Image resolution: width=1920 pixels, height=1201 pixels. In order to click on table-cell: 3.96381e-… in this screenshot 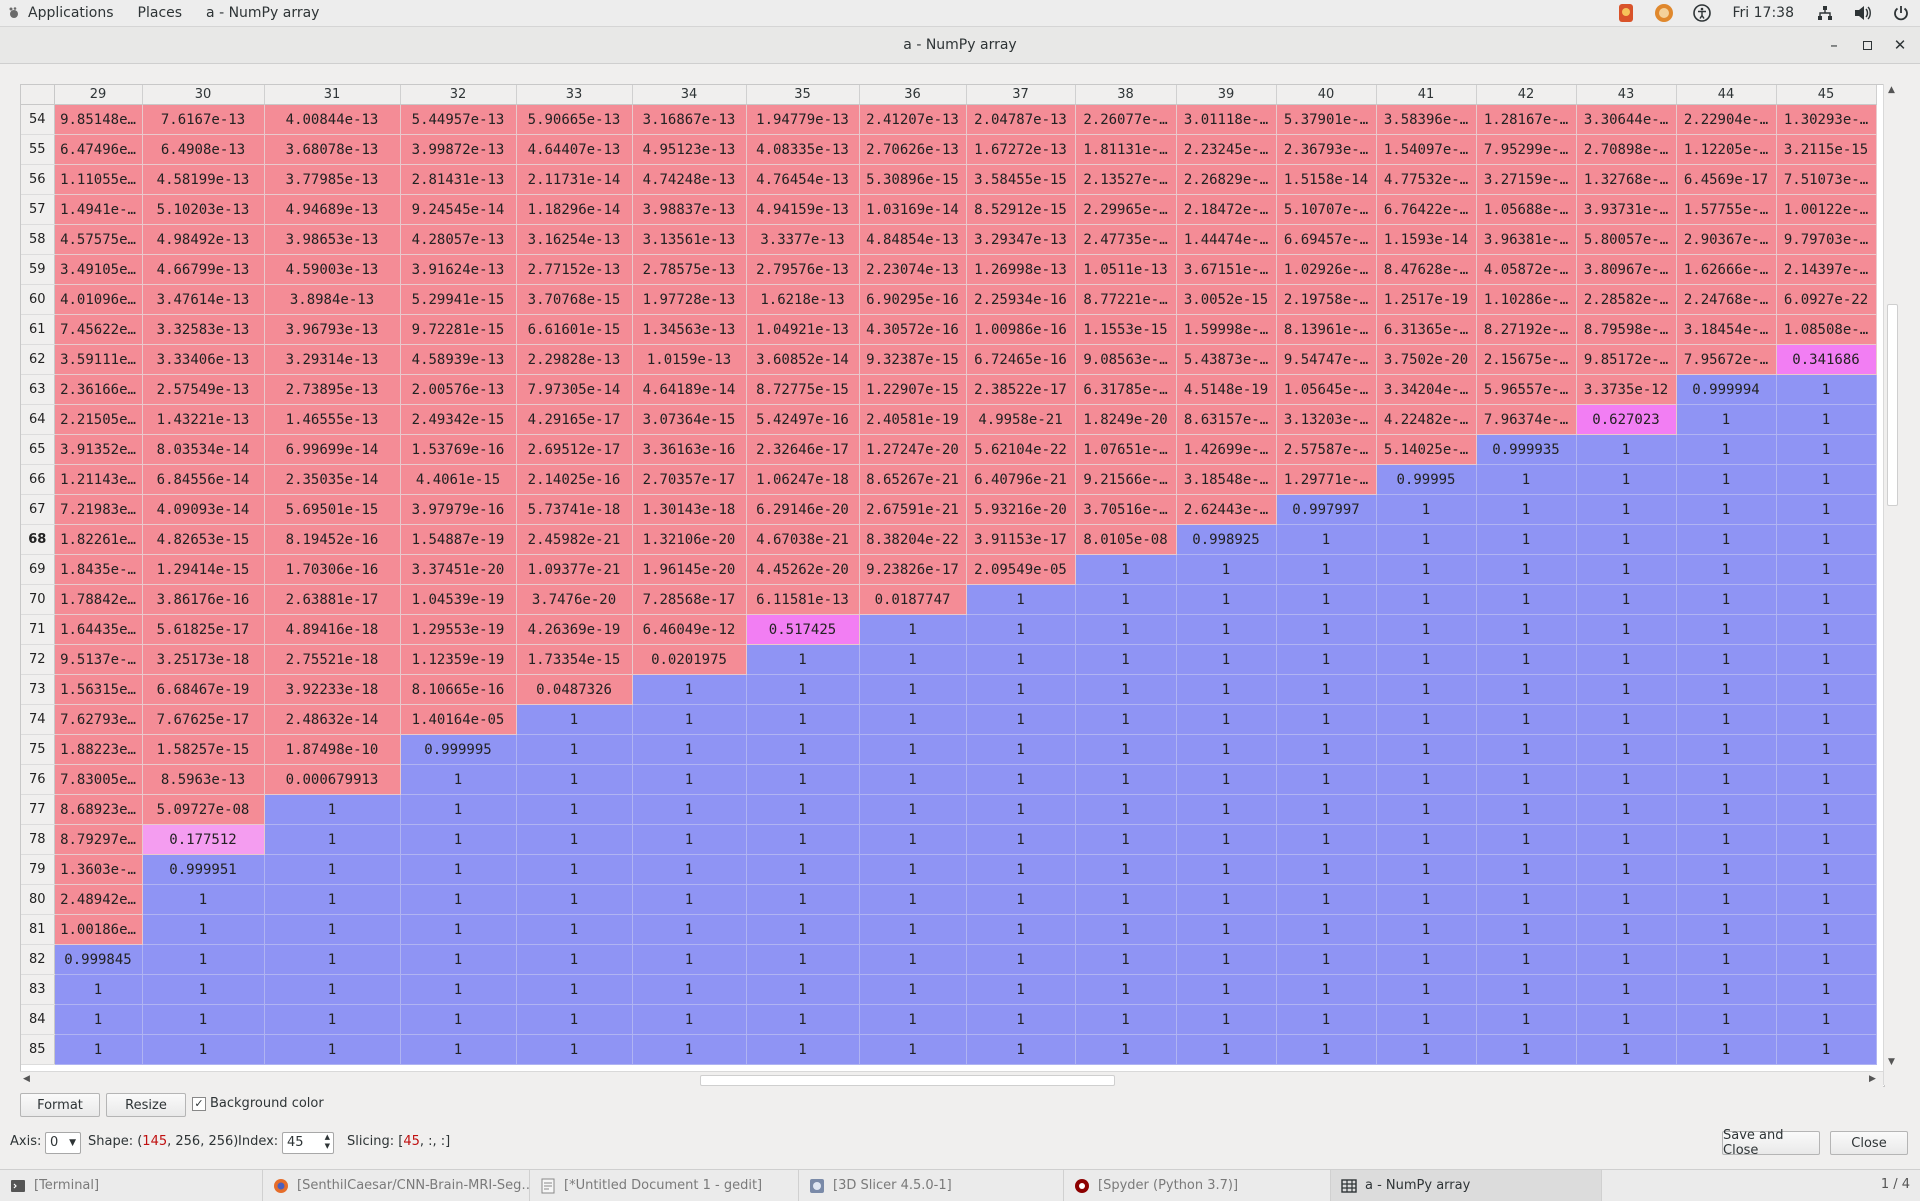, I will do `click(1526, 239)`.